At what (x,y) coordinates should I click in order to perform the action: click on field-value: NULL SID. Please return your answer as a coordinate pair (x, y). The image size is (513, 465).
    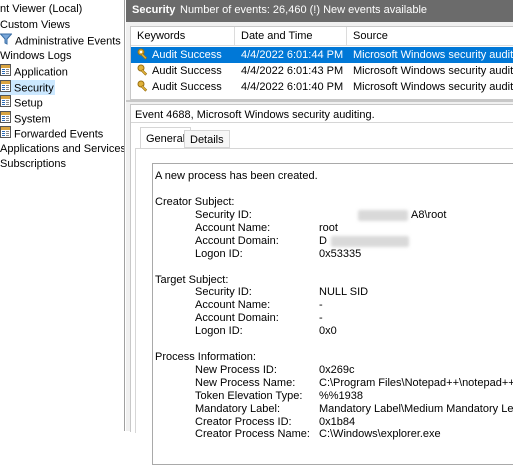
    Looking at the image, I should click on (344, 292).